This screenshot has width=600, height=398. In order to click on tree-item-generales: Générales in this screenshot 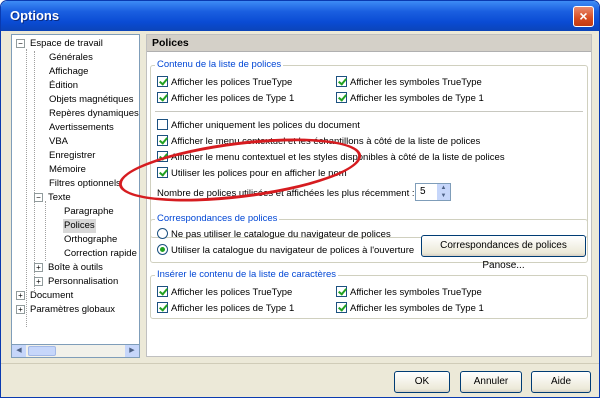, I will do `click(71, 58)`.